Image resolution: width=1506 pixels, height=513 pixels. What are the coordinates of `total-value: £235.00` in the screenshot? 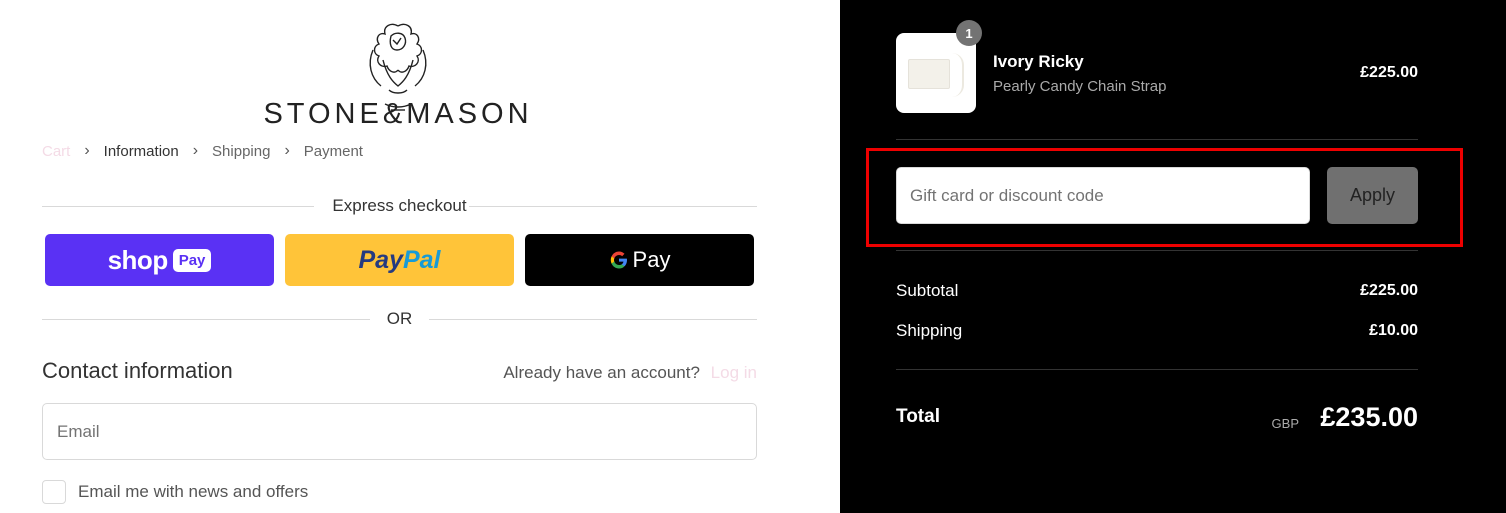 It's located at (1369, 417).